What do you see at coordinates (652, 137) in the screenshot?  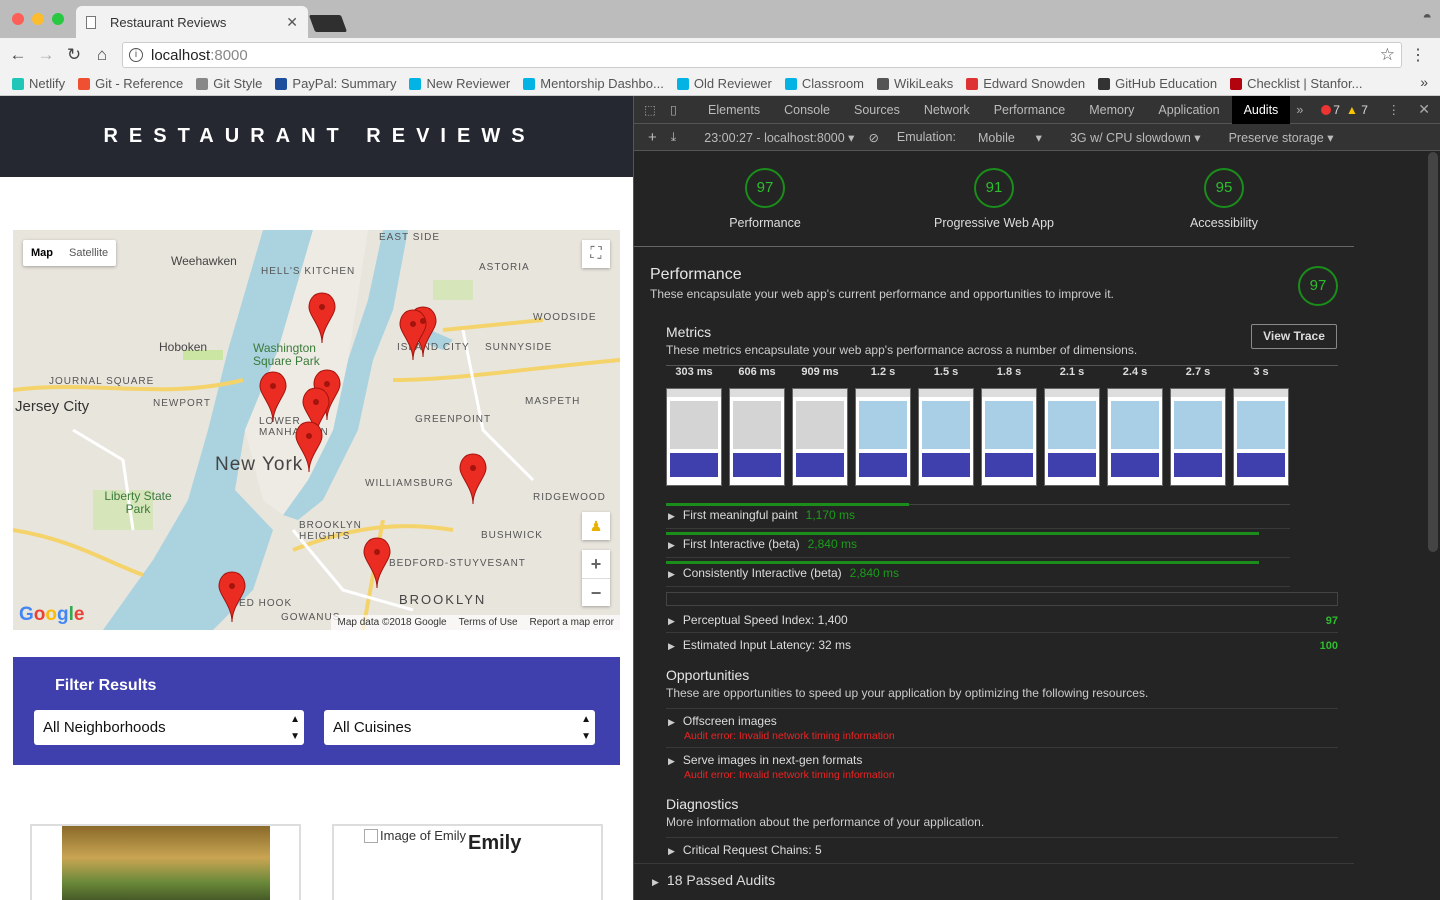 I see `add-audit-icon: +` at bounding box center [652, 137].